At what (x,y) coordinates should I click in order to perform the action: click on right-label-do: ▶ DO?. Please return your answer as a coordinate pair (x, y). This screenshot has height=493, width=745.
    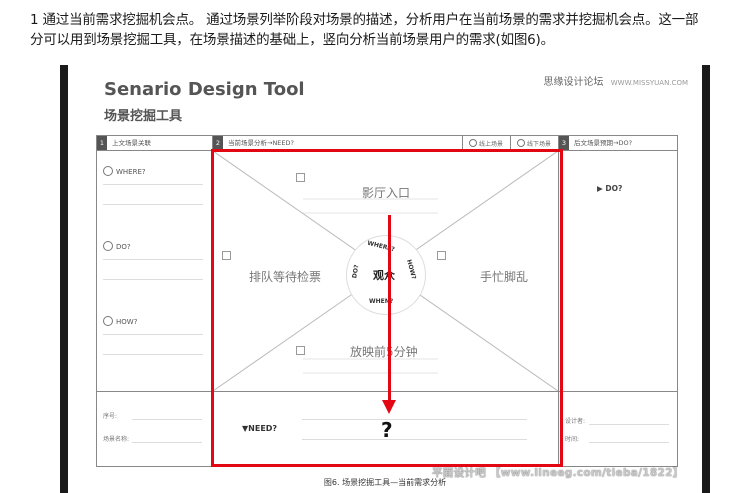
    Looking at the image, I should click on (610, 188).